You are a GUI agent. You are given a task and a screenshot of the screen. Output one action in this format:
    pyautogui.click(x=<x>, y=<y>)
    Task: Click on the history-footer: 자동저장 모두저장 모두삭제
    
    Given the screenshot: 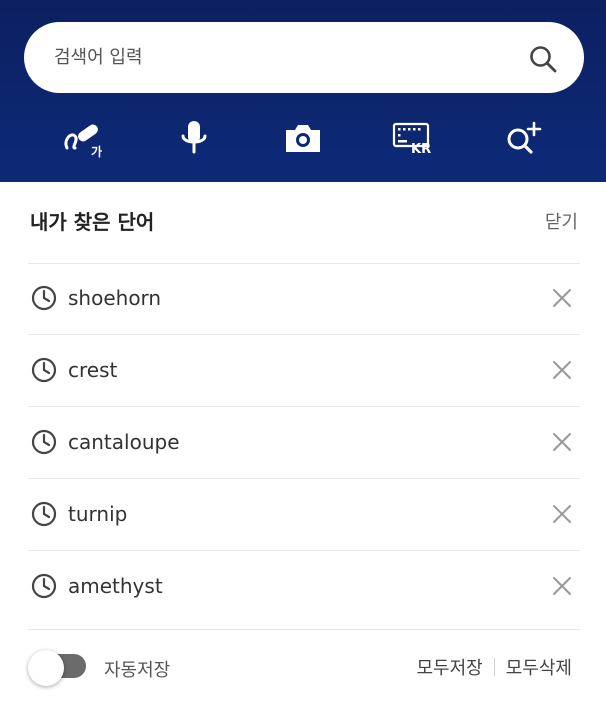 What is the action you would take?
    pyautogui.click(x=304, y=666)
    